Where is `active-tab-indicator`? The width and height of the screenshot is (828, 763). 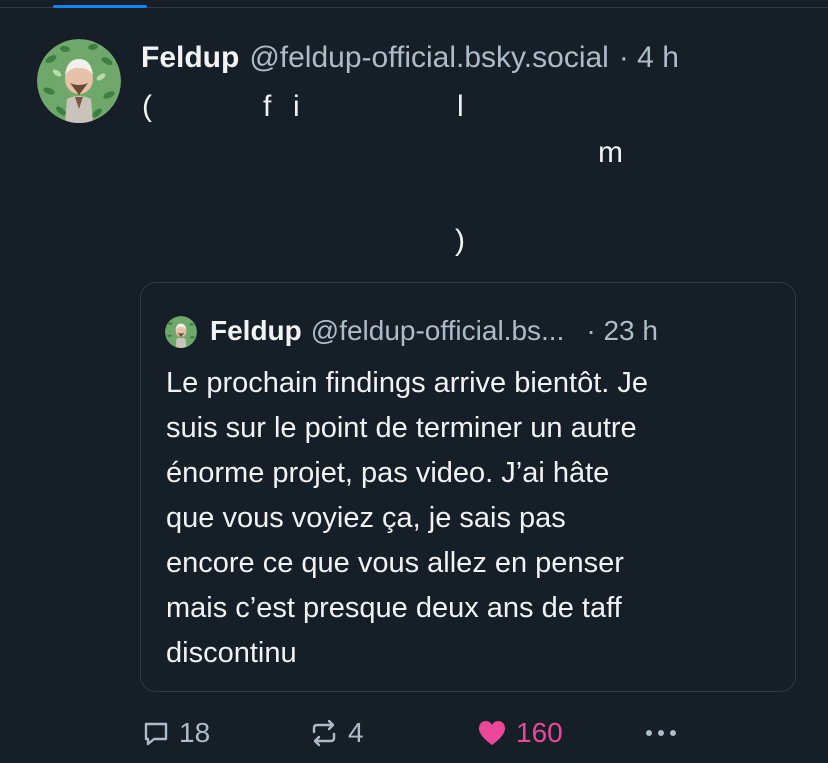
active-tab-indicator is located at coordinates (100, 6).